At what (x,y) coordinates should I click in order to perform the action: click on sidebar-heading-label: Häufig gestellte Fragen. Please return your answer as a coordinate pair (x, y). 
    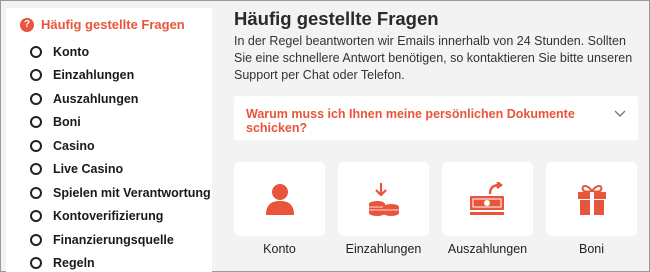
    Looking at the image, I should click on (113, 24).